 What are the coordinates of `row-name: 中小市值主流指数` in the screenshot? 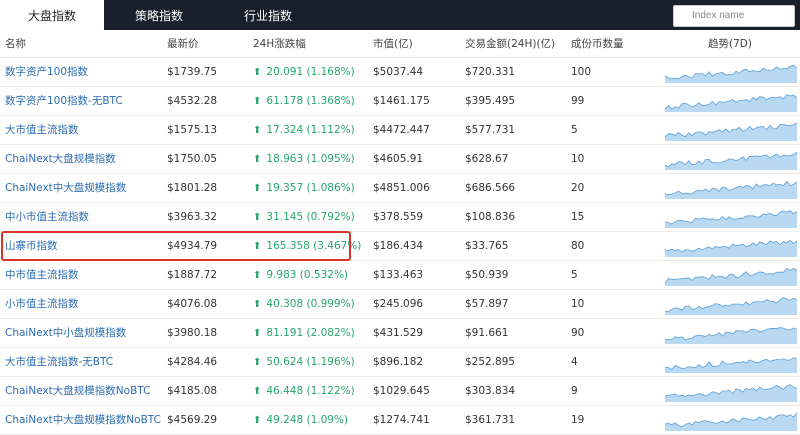 It's located at (47, 217).